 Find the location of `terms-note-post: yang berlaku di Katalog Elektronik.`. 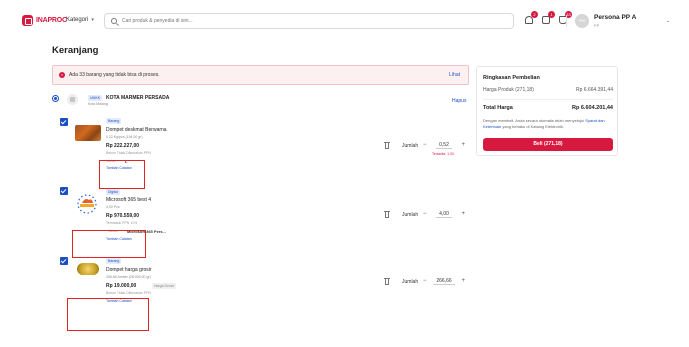

terms-note-post: yang berlaku di Katalog Elektronik. is located at coordinates (533, 126).